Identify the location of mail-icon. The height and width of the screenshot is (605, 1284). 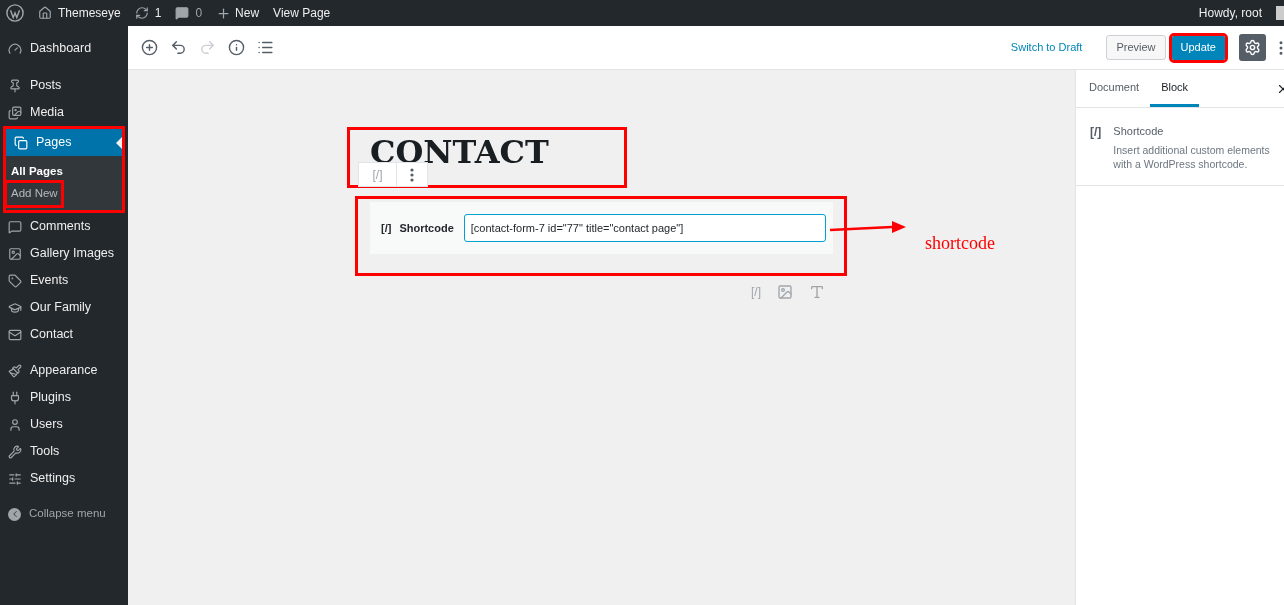
(15, 334).